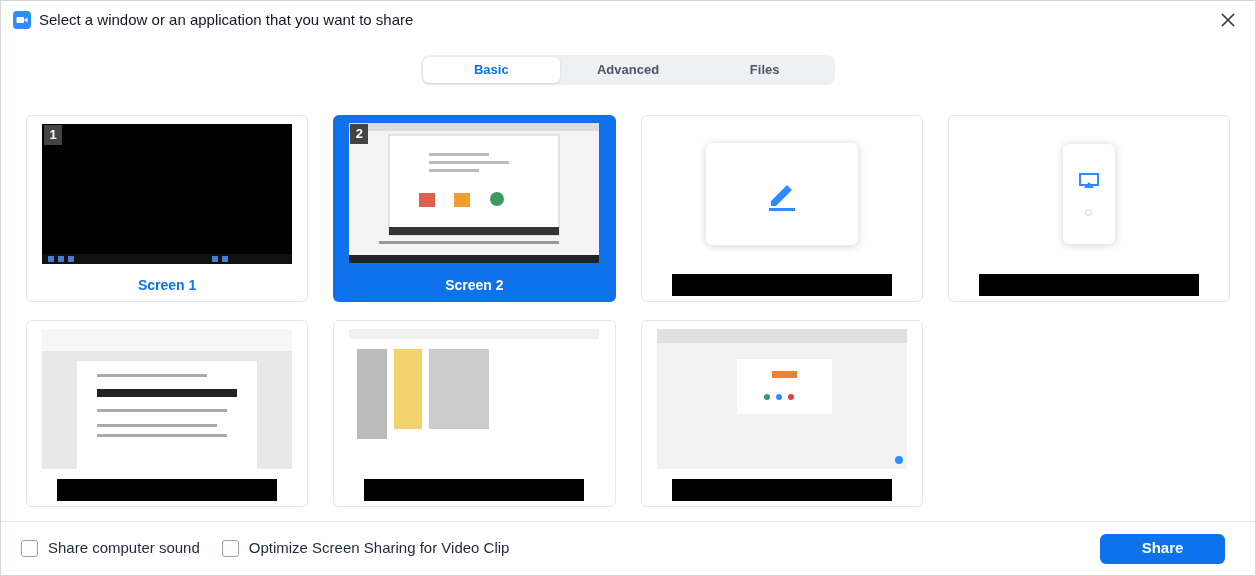 This screenshot has width=1256, height=576. I want to click on tab: Basic, so click(491, 70).